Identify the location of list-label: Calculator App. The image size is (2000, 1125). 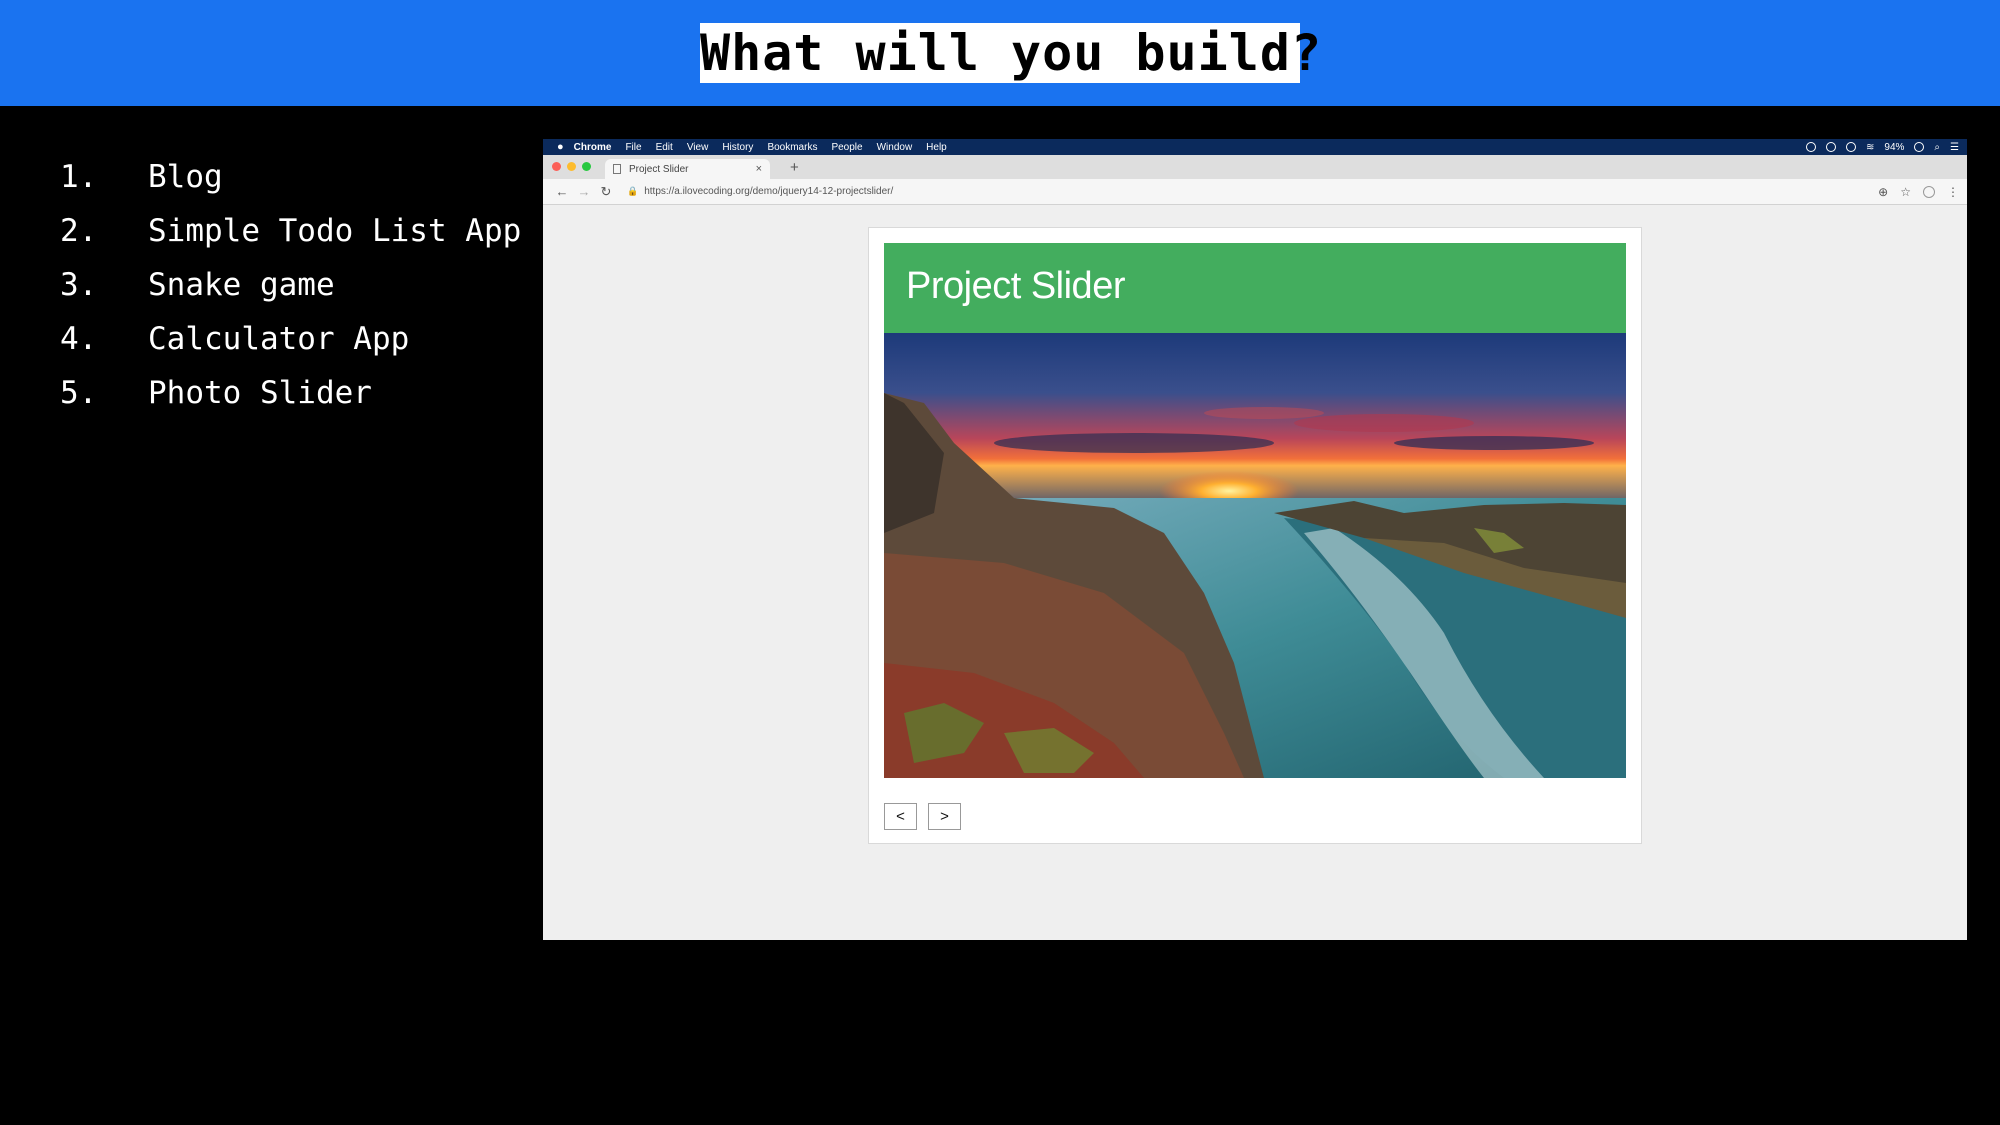
(279, 339).